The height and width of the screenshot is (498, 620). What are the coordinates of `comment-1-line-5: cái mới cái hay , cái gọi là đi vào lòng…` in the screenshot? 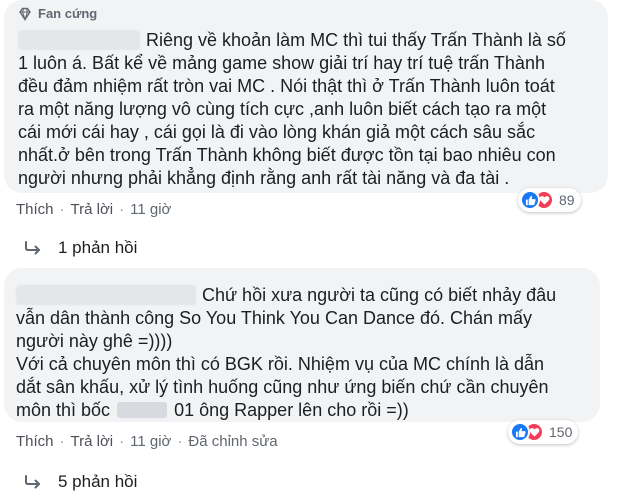 It's located at (277, 132).